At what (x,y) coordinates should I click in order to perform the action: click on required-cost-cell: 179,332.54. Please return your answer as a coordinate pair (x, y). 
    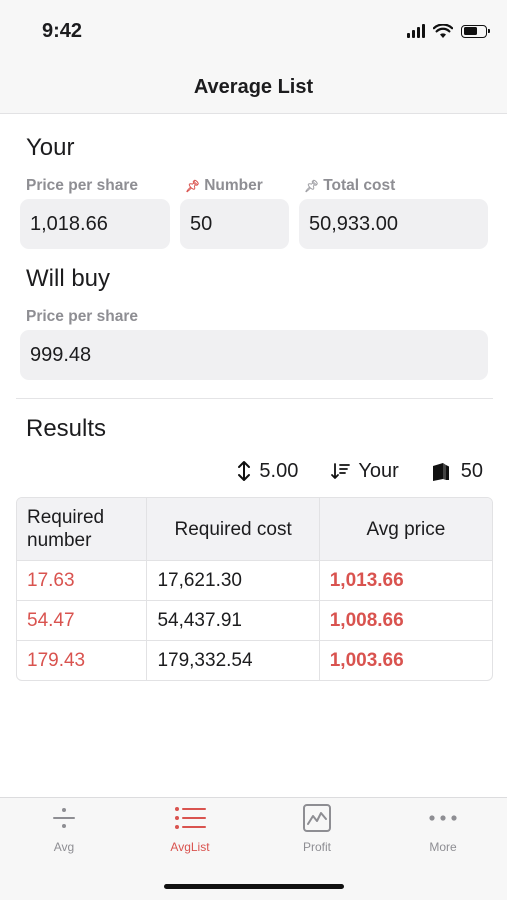
    Looking at the image, I should click on (232, 660).